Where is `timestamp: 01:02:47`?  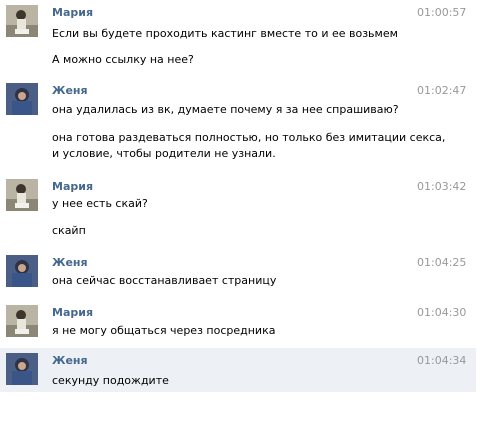 timestamp: 01:02:47 is located at coordinates (442, 90).